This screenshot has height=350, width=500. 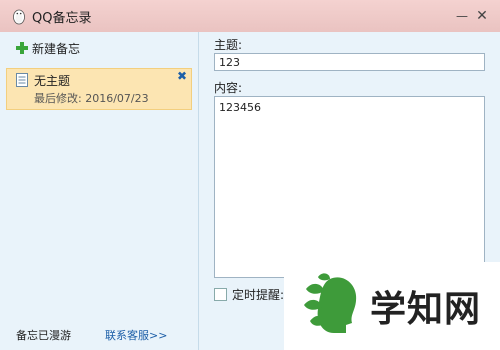 I want to click on new-note-button: 新建备忘, so click(x=48, y=48).